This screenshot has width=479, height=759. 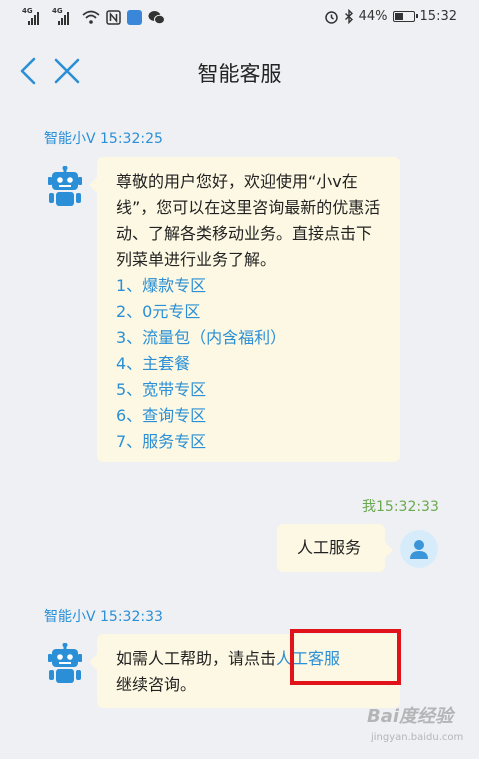 What do you see at coordinates (348, 16) in the screenshot?
I see `bluetooth-icon` at bounding box center [348, 16].